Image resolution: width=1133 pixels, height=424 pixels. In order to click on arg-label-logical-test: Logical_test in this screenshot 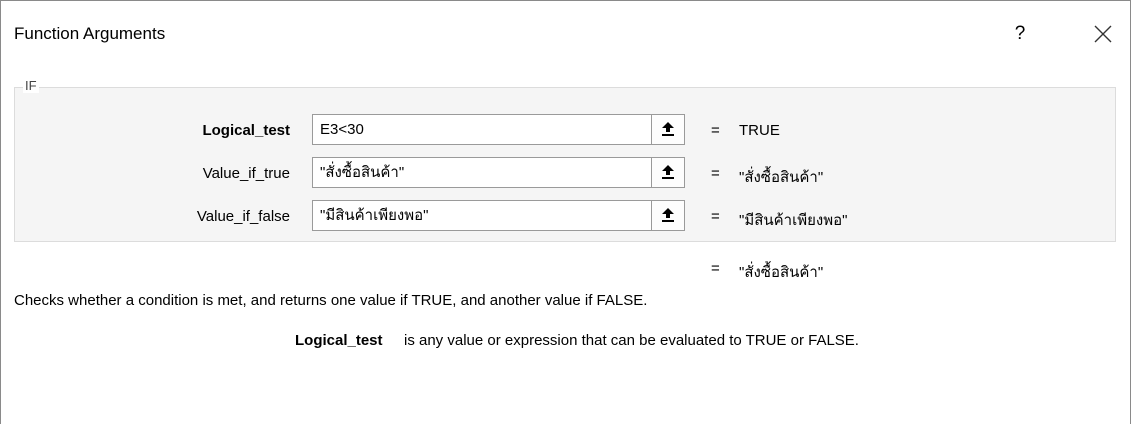, I will do `click(246, 130)`.